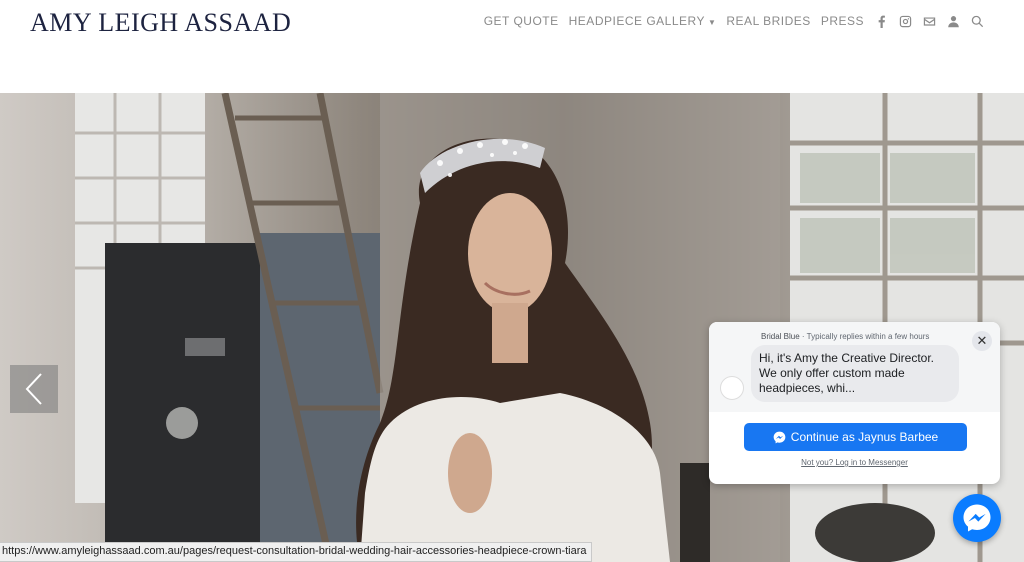 Image resolution: width=1024 pixels, height=562 pixels. I want to click on facebook-icon, so click(881, 21).